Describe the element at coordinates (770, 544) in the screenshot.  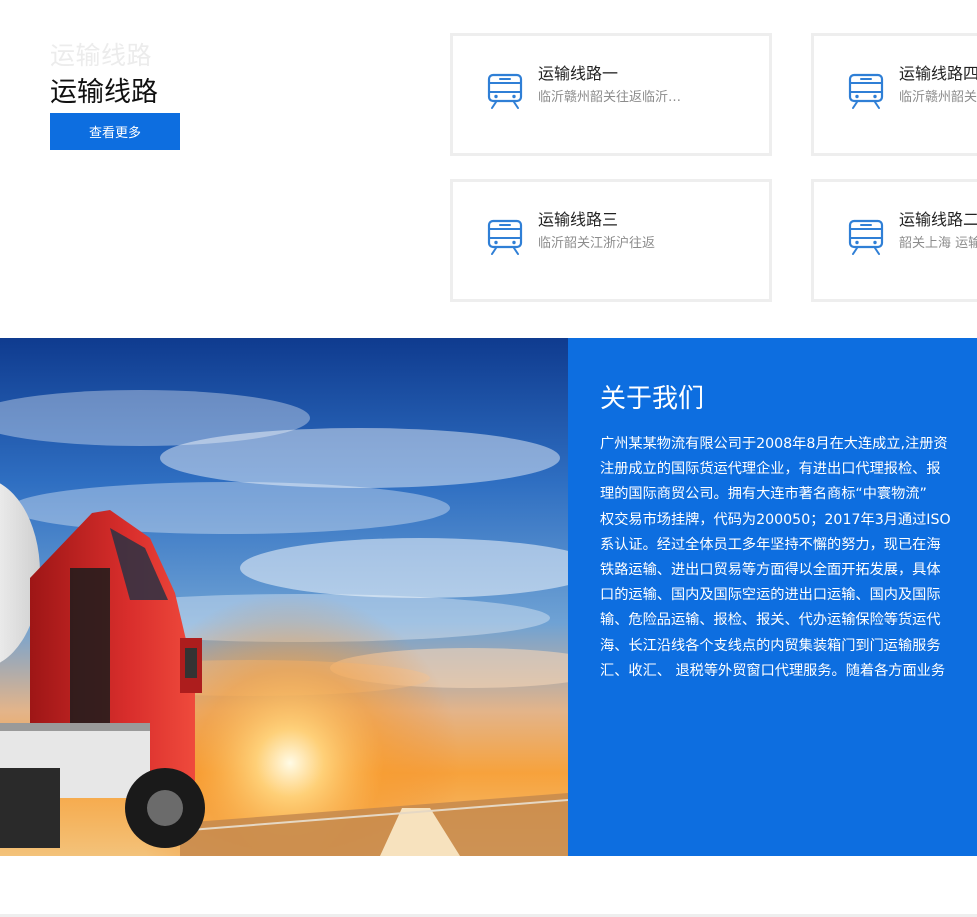
I see `about-line: 系认证。经过全体员工多年坚持不懈的努力，现已在海` at that location.